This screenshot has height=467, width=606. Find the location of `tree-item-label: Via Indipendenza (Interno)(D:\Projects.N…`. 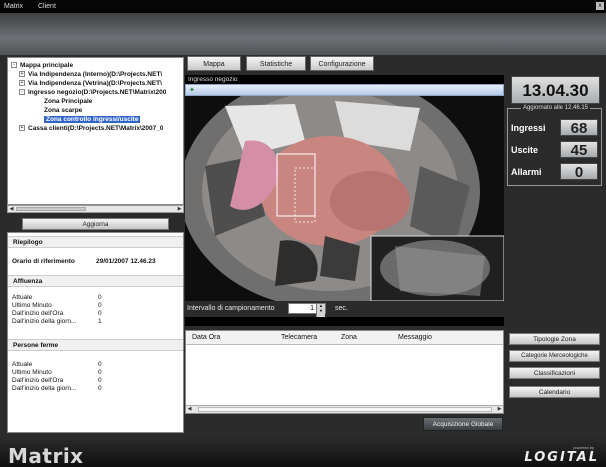

tree-item-label: Via Indipendenza (Interno)(D:\Projects.N… is located at coordinates (95, 74).